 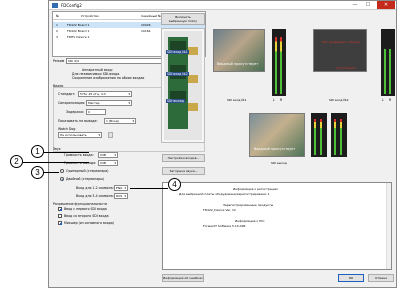 I want to click on double-radio, so click(x=62, y=179).